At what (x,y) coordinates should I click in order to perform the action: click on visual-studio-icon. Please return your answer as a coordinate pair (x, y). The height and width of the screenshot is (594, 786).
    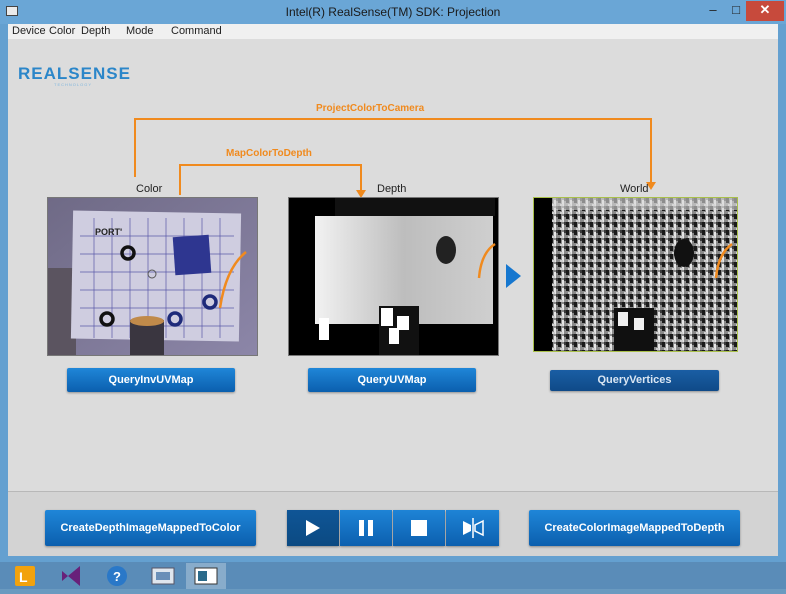
    Looking at the image, I should click on (71, 576).